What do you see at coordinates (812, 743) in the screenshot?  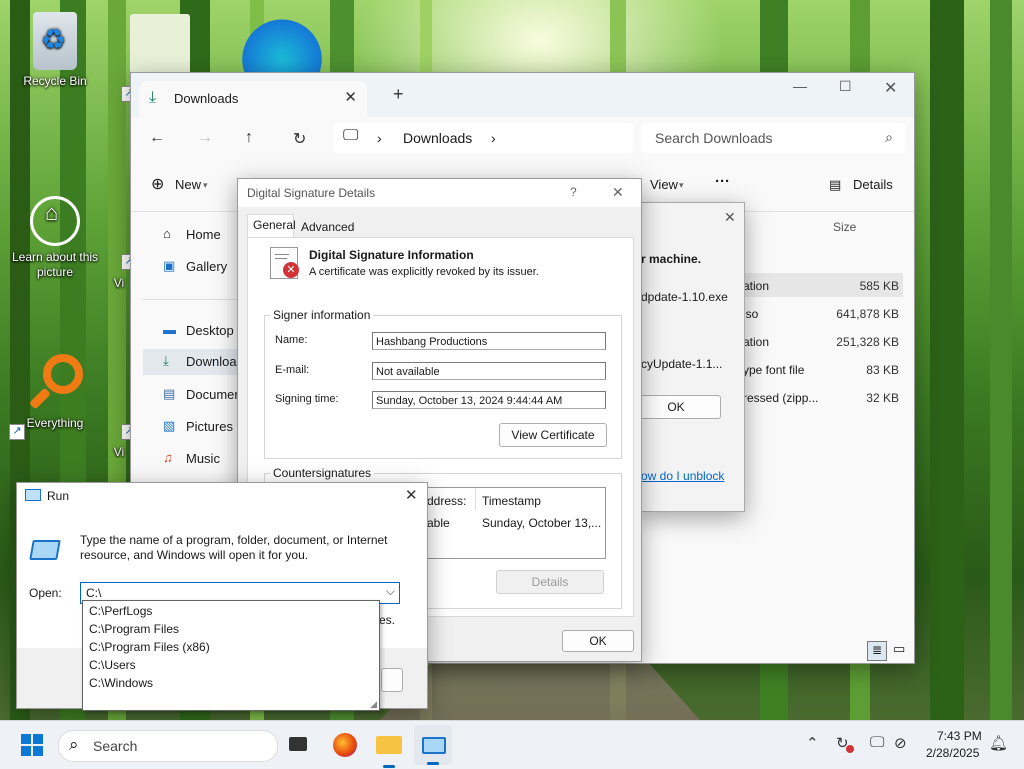 I see `chevron-up-icon: ⌃` at bounding box center [812, 743].